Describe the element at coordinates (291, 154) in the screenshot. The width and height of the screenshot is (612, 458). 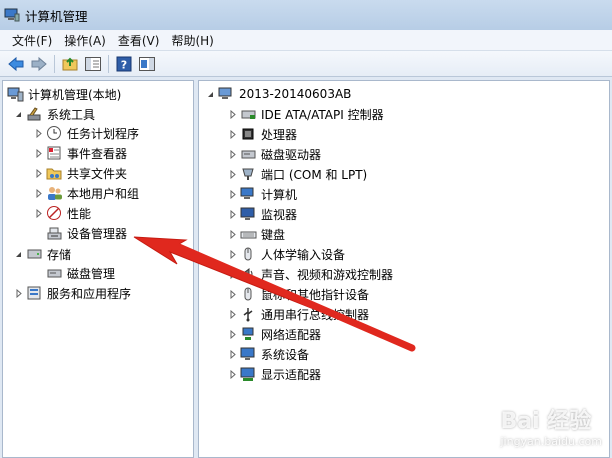
I see `device-category-label: 磁盘驱动器` at that location.